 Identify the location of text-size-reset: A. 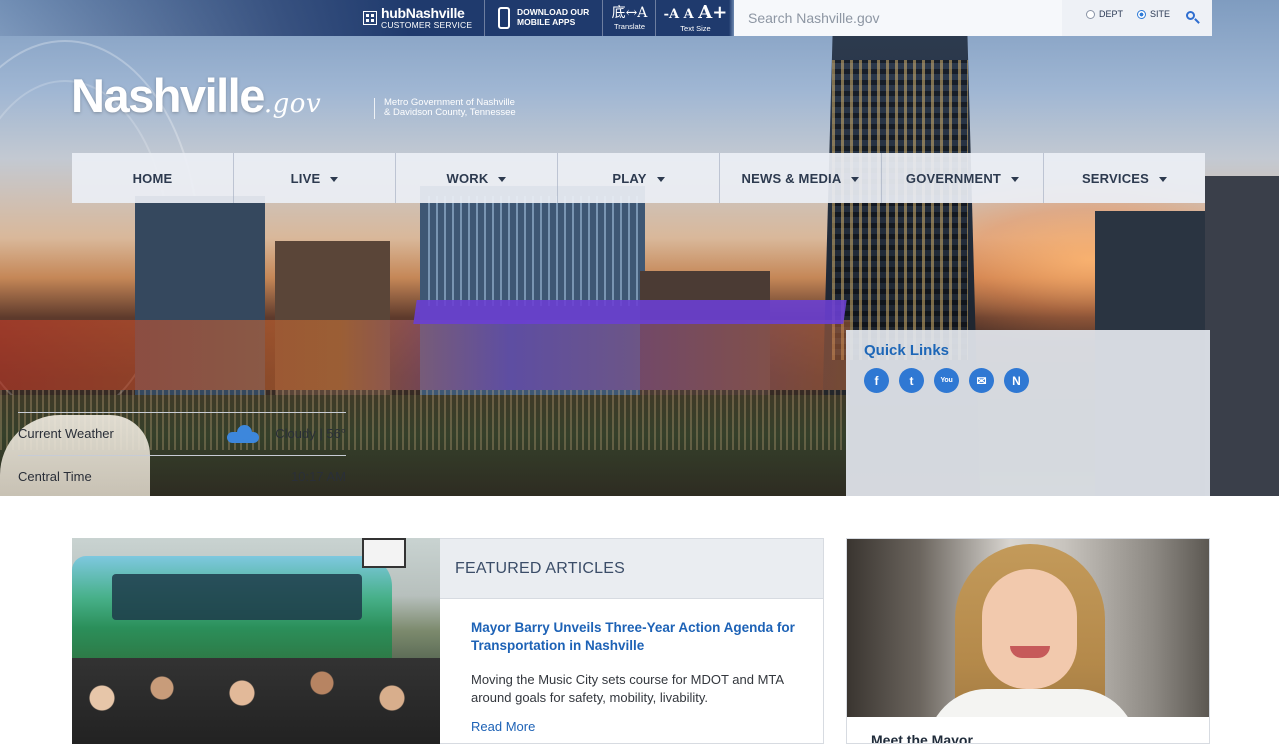
(689, 14).